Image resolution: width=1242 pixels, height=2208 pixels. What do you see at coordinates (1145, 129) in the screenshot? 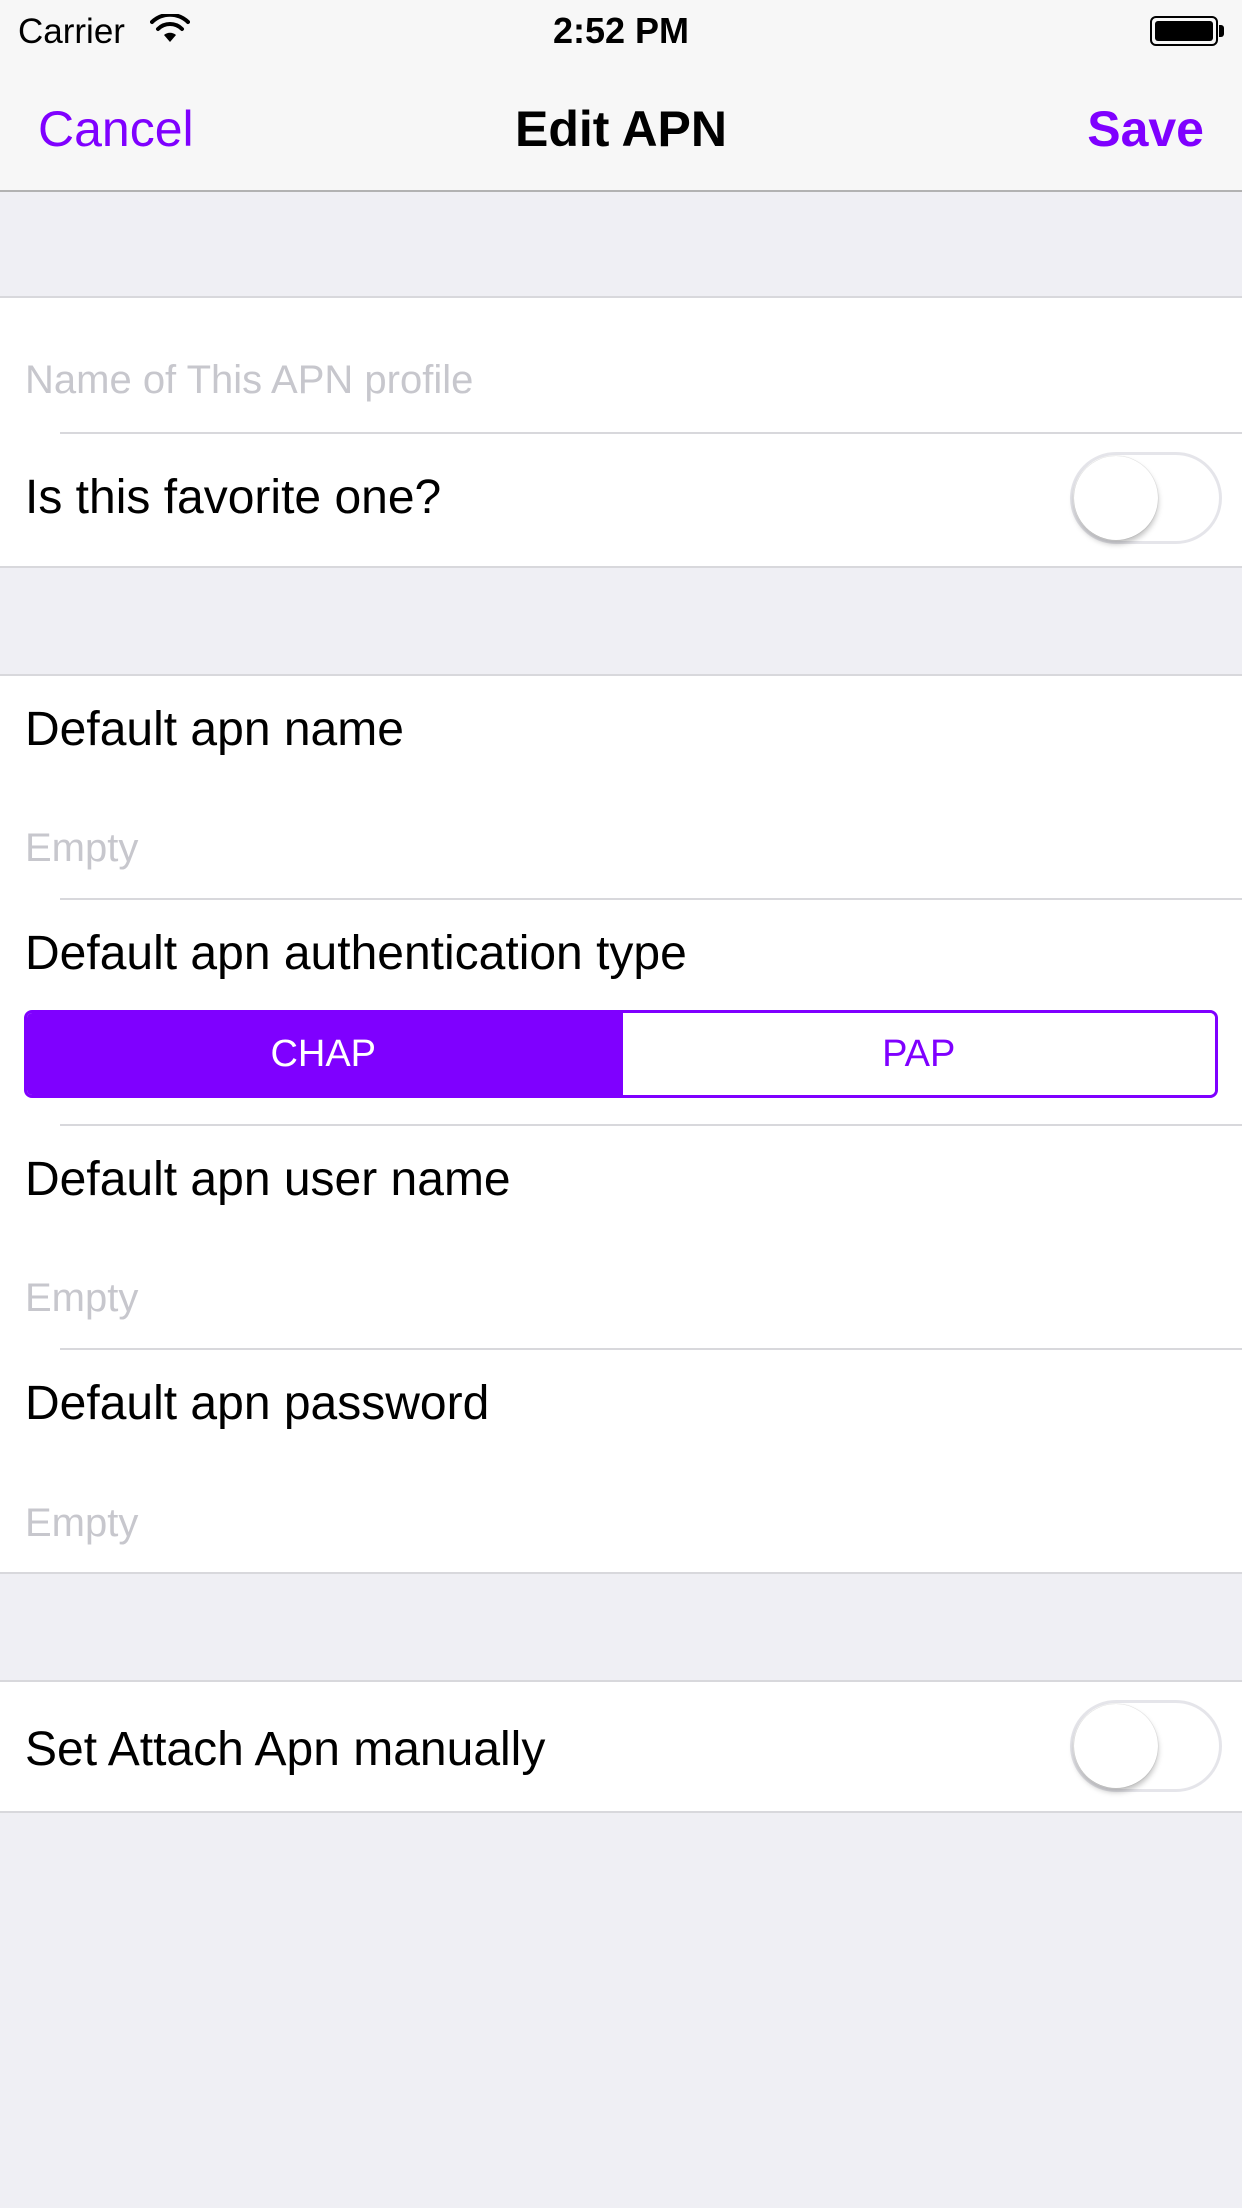
I see `save-button: Save` at bounding box center [1145, 129].